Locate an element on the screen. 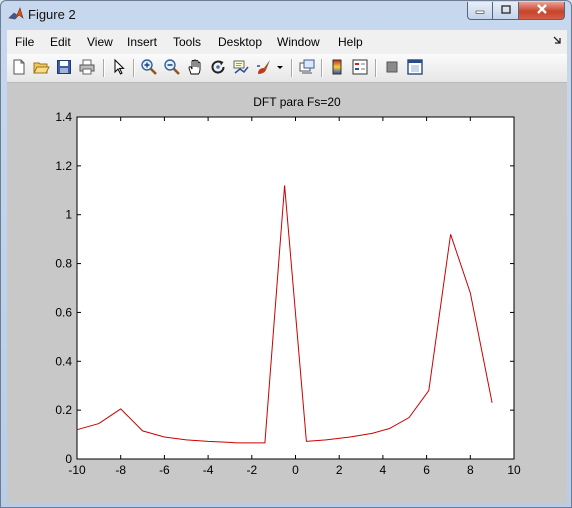 This screenshot has height=508, width=572. save-icon is located at coordinates (64, 67).